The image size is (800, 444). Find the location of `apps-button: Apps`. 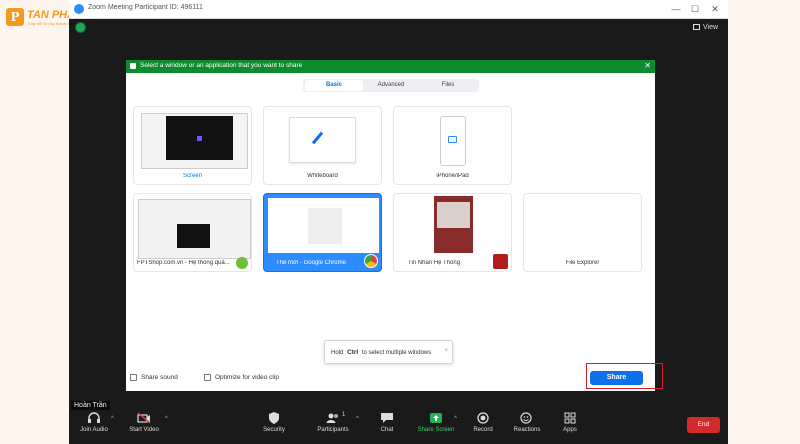

apps-button: Apps is located at coordinates (570, 422).